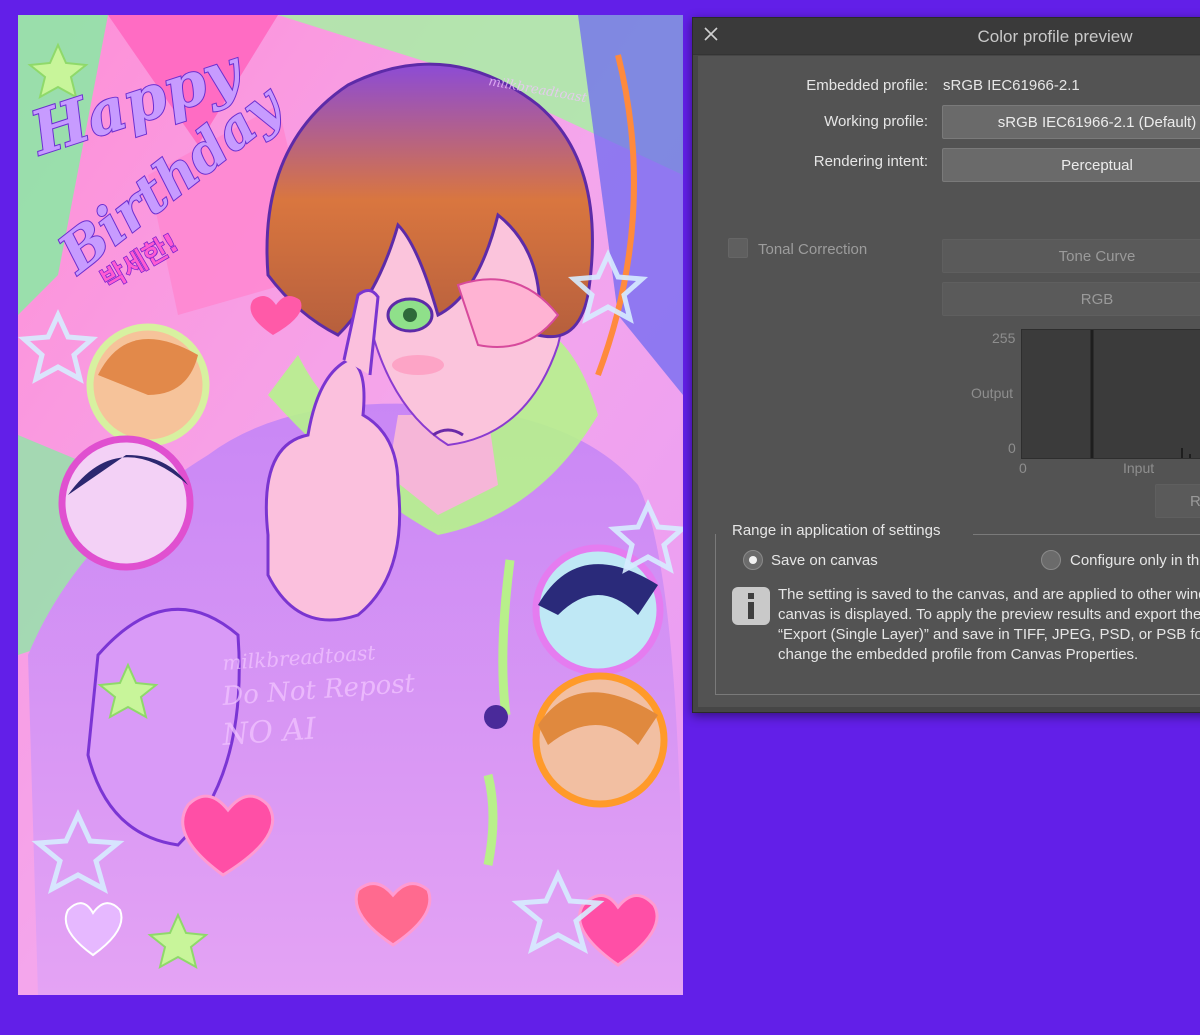 The image size is (1200, 1035). What do you see at coordinates (753, 560) in the screenshot?
I see `save-on-canvas-radio` at bounding box center [753, 560].